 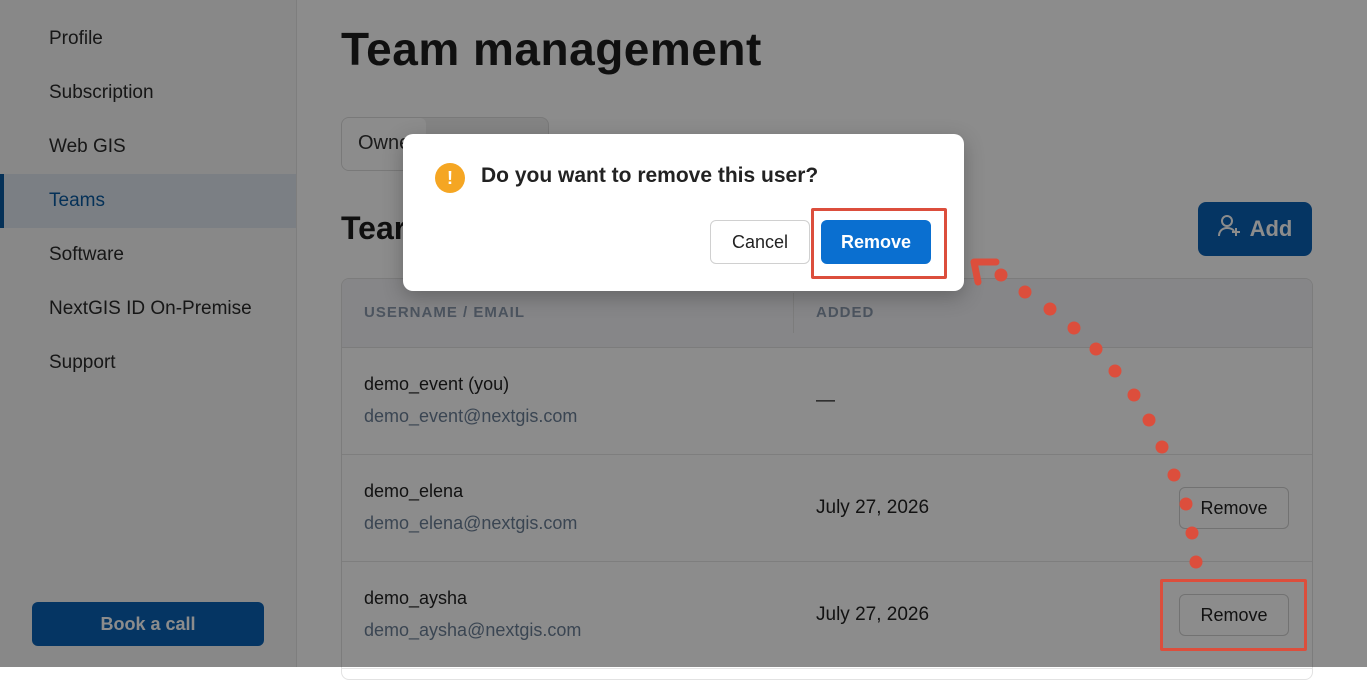 I want to click on dialog-message: Do you want to remove this user?, so click(x=650, y=175).